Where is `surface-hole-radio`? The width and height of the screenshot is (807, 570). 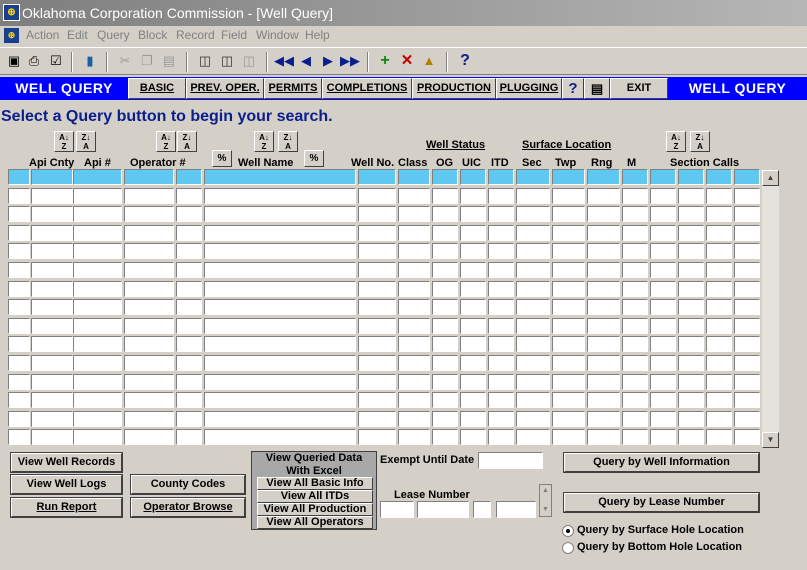
surface-hole-radio is located at coordinates (568, 531).